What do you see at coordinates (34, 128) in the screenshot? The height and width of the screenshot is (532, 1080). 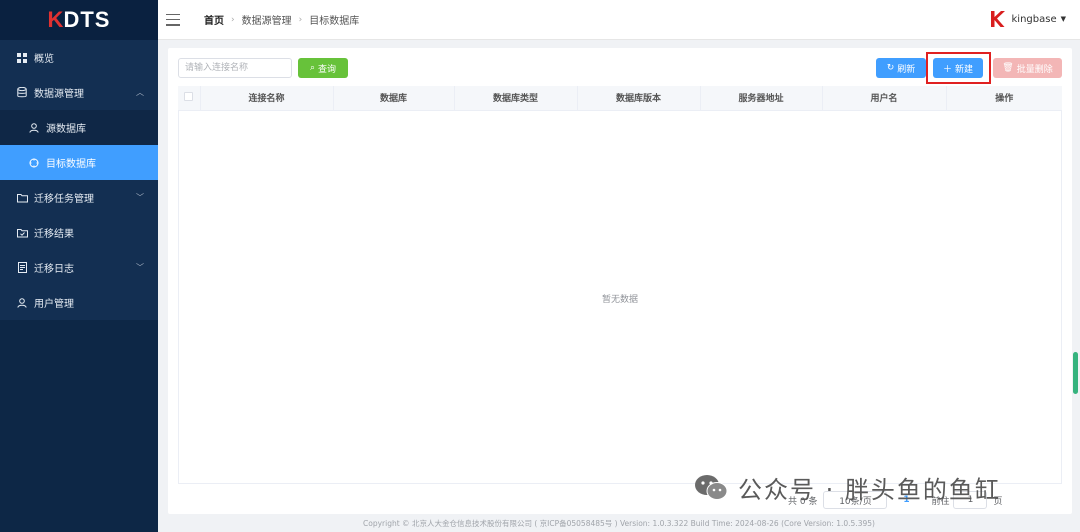 I see `user-icon` at bounding box center [34, 128].